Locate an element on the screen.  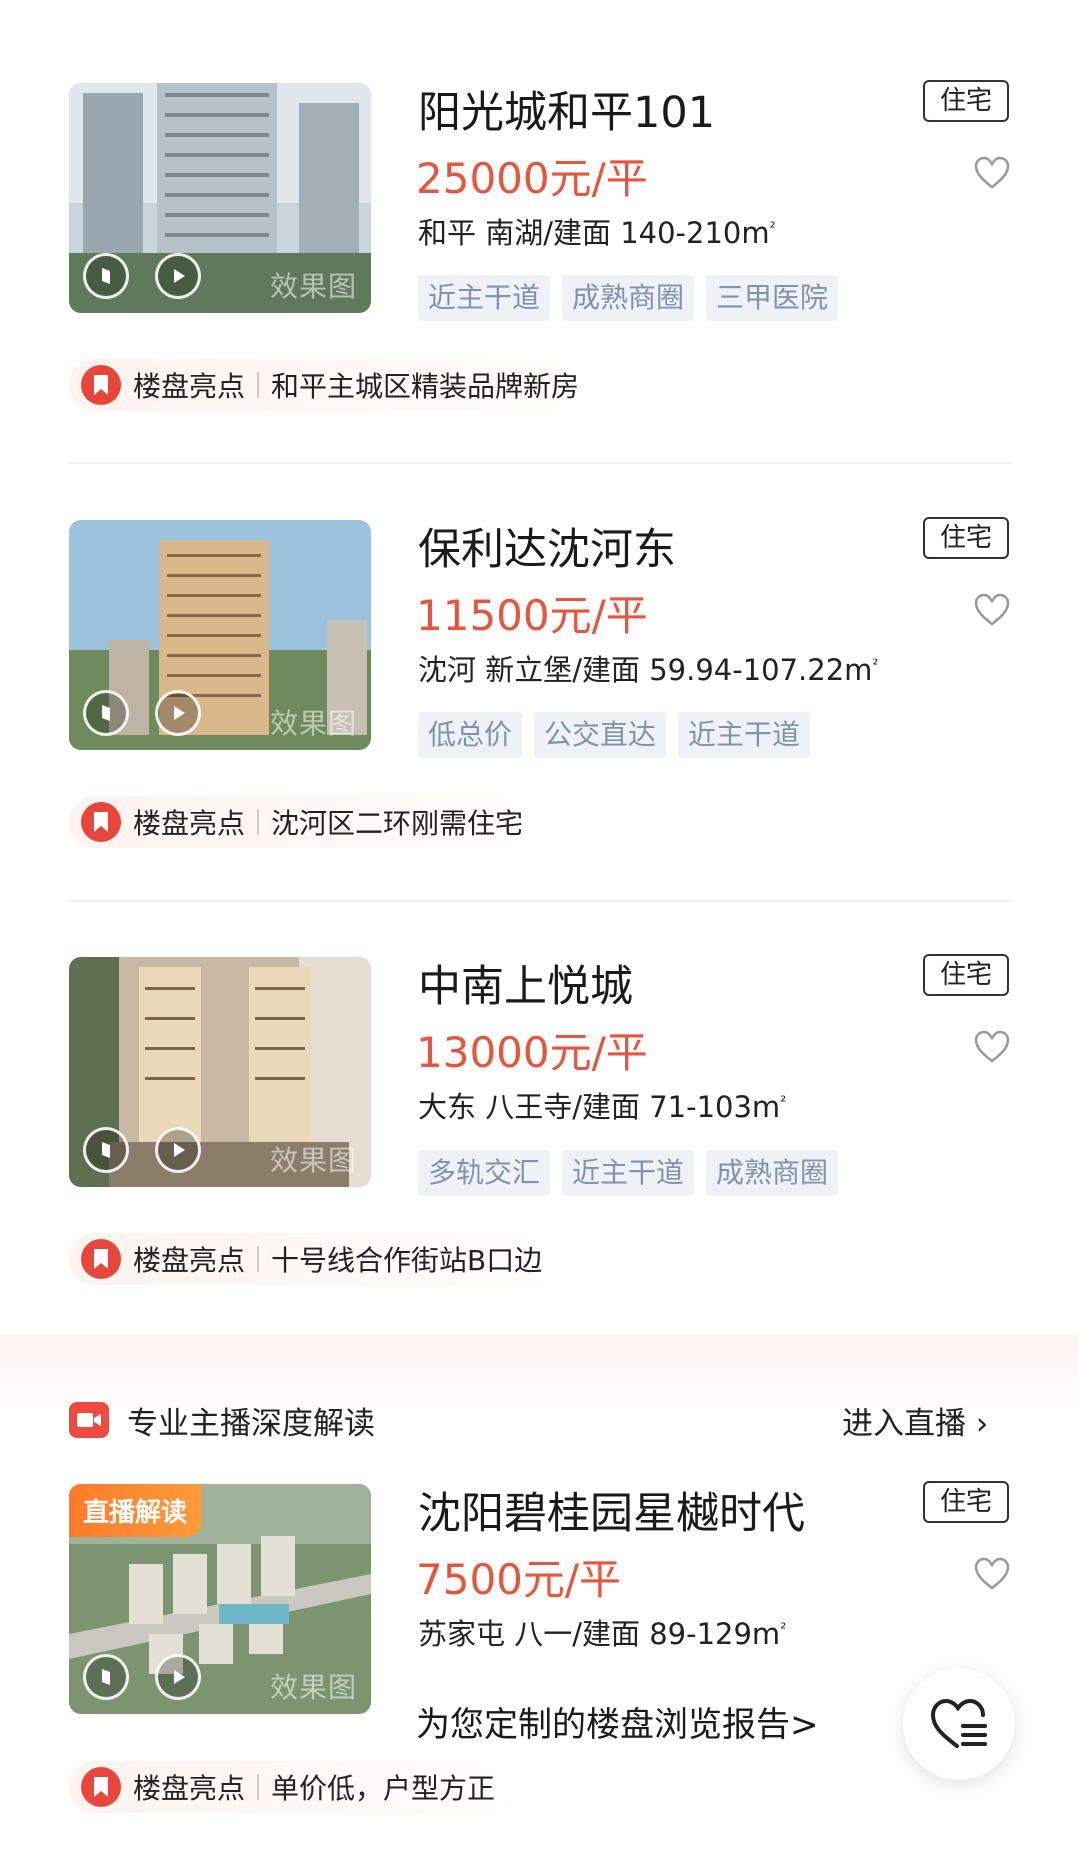
listing-highlight: 楼盘亮点 单价低，户型方正 is located at coordinates (294, 1787).